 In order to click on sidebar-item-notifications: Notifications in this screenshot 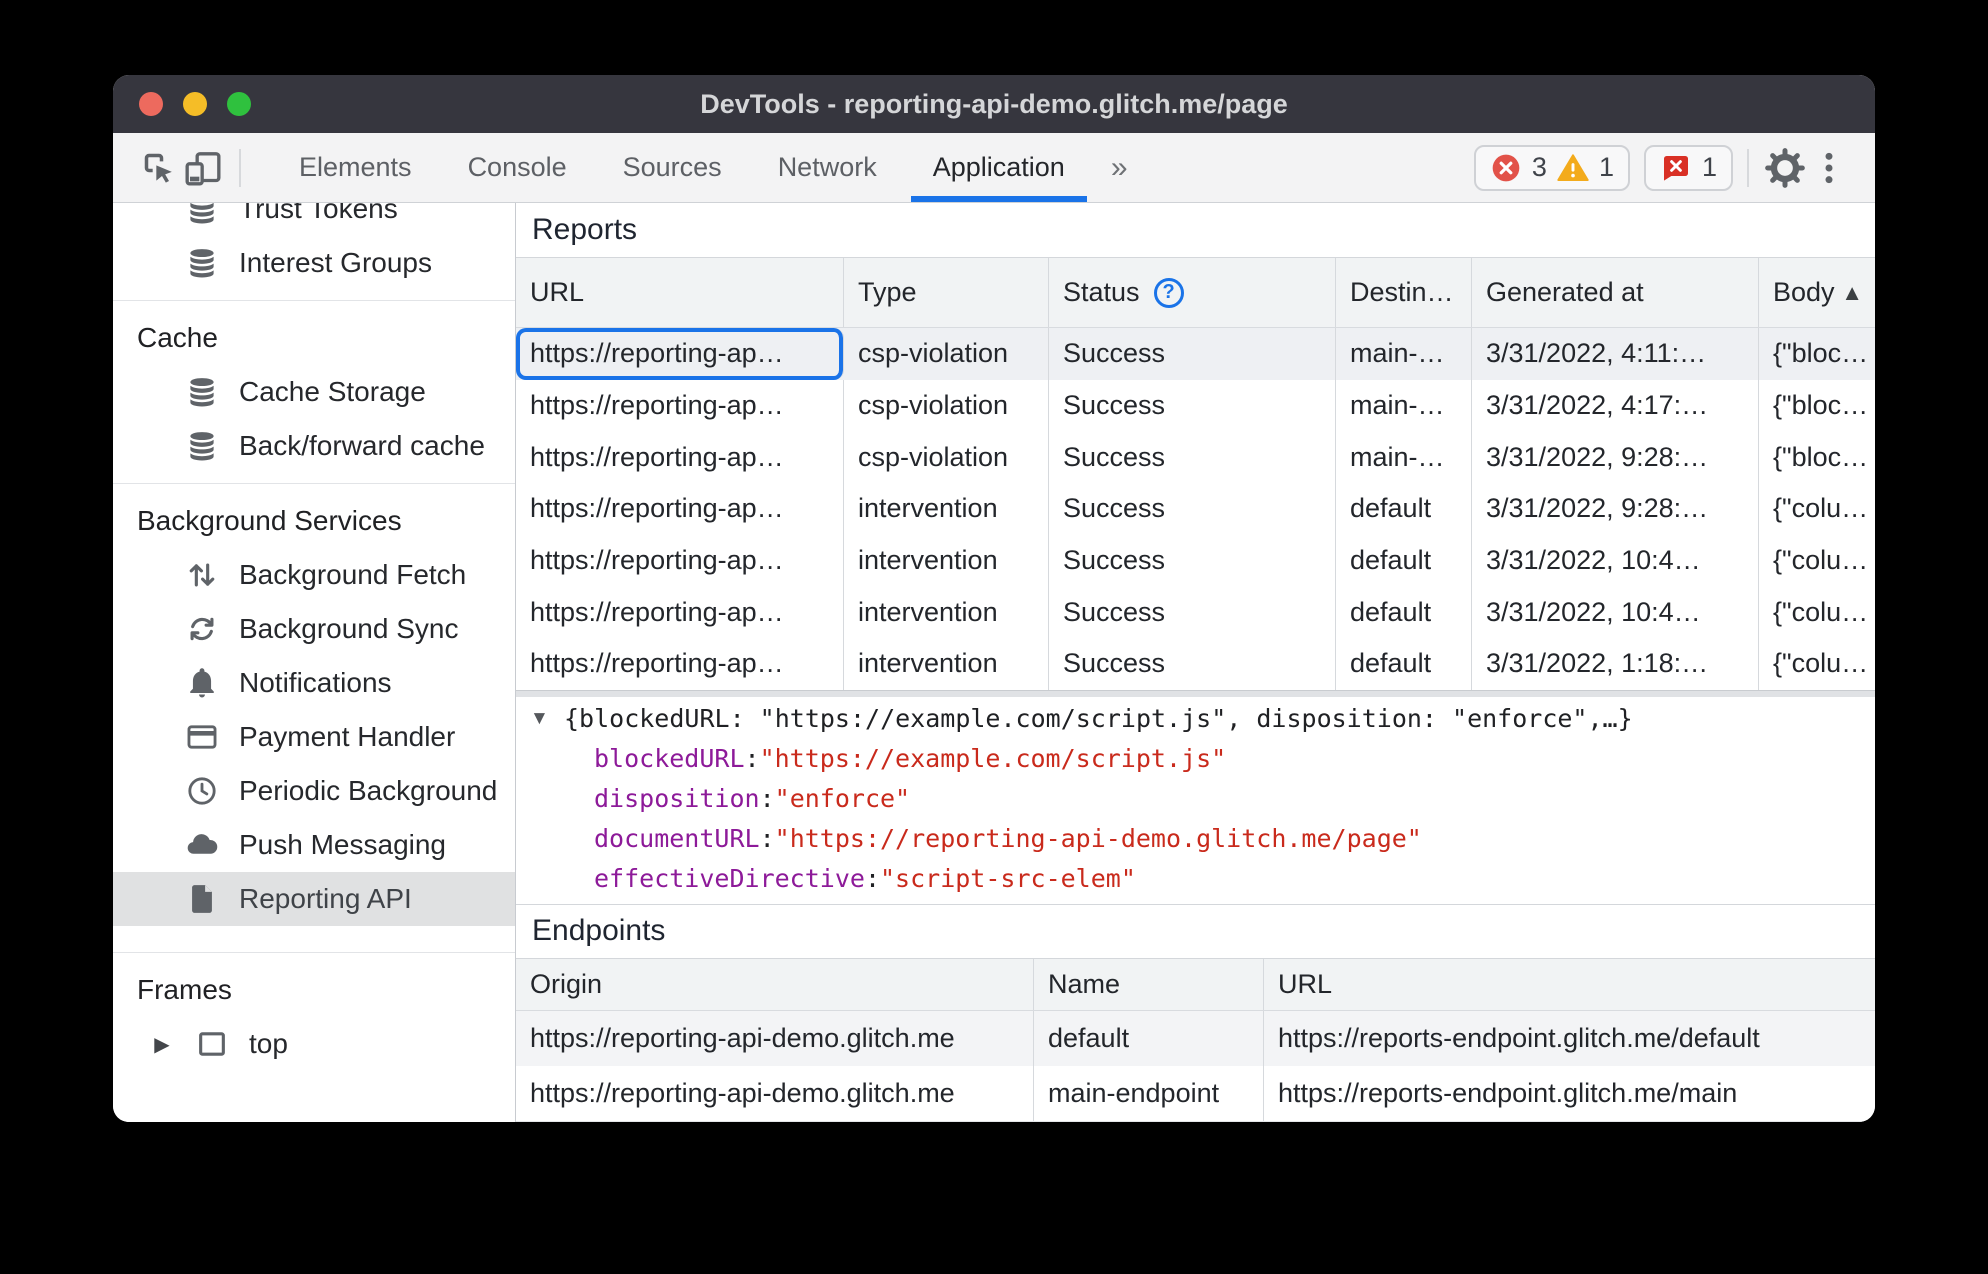, I will do `click(314, 683)`.